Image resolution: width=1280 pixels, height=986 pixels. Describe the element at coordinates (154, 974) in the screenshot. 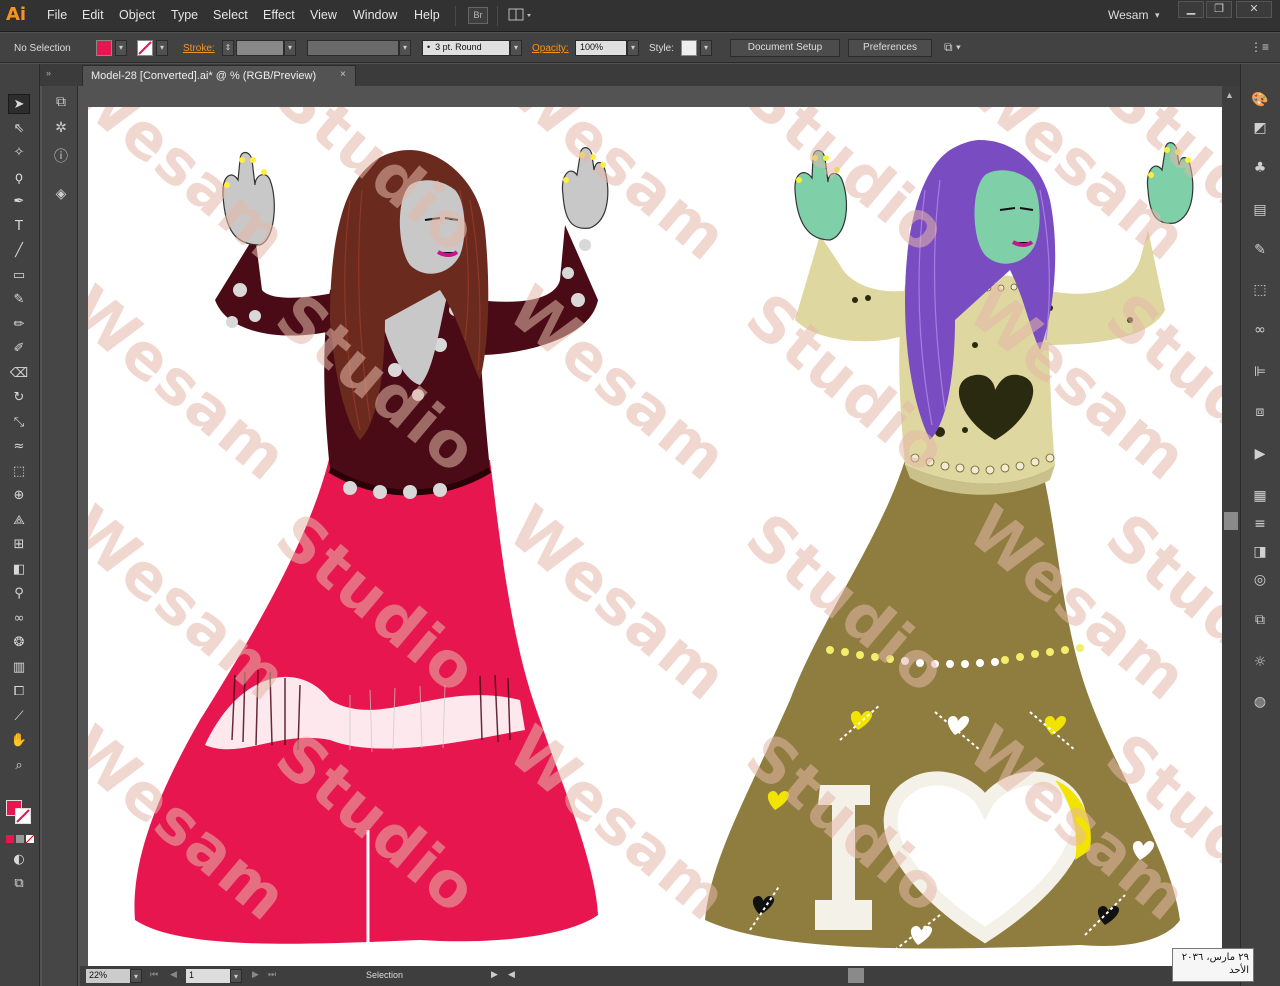

I see `first-artboard-button: ⏮` at that location.